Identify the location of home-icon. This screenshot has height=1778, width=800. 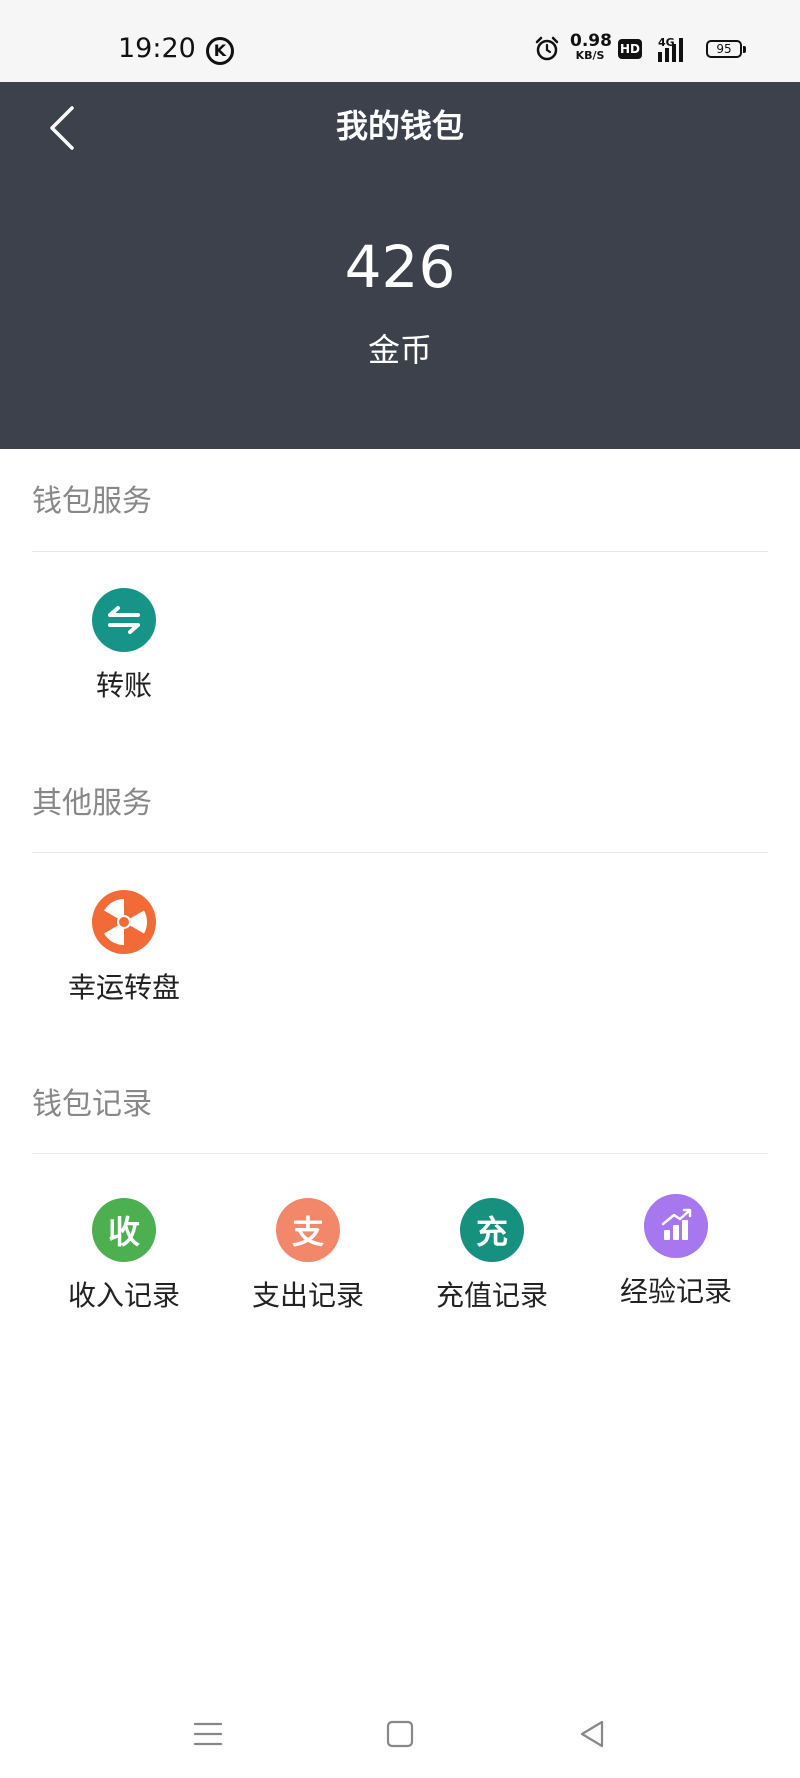
(400, 1734).